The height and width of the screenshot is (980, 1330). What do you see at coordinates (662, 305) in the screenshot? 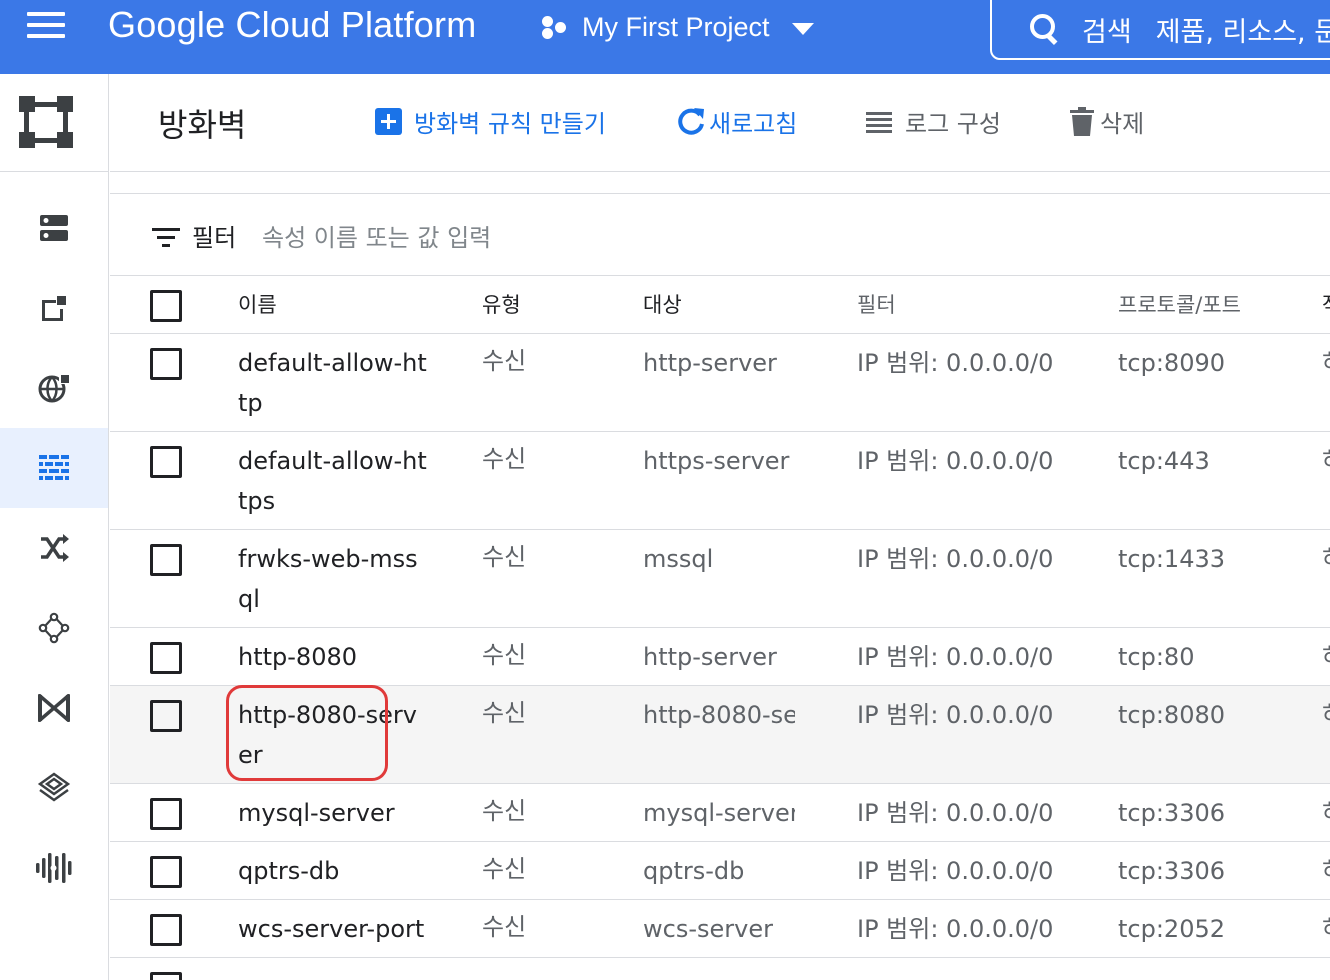
I see `column-header-target: 대상` at bounding box center [662, 305].